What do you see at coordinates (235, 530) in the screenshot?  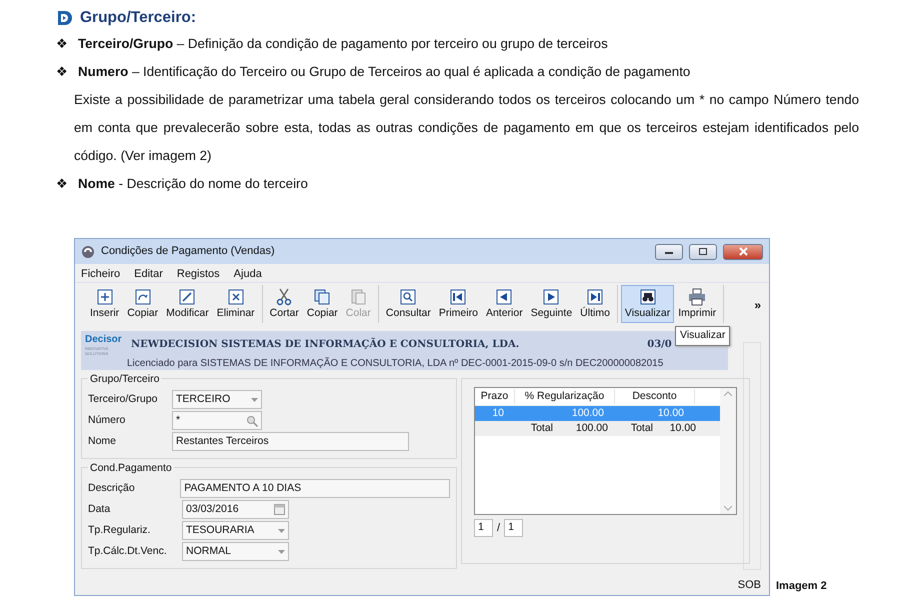 I see `dropdown-field: TESOURARIA` at bounding box center [235, 530].